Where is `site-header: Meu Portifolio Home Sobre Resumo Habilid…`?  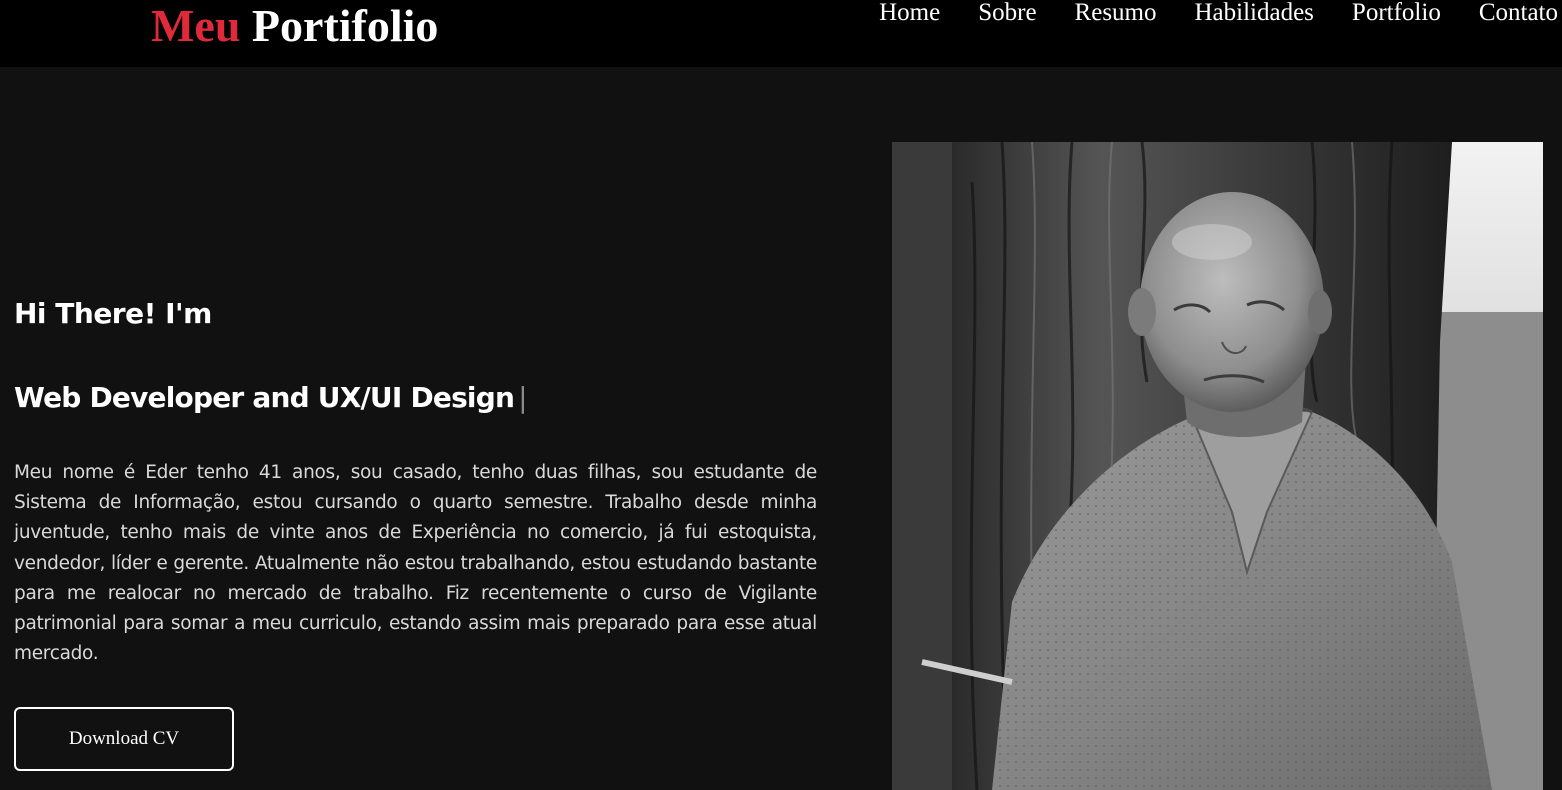
site-header: Meu Portifolio Home Sobre Resumo Habilid… is located at coordinates (781, 33).